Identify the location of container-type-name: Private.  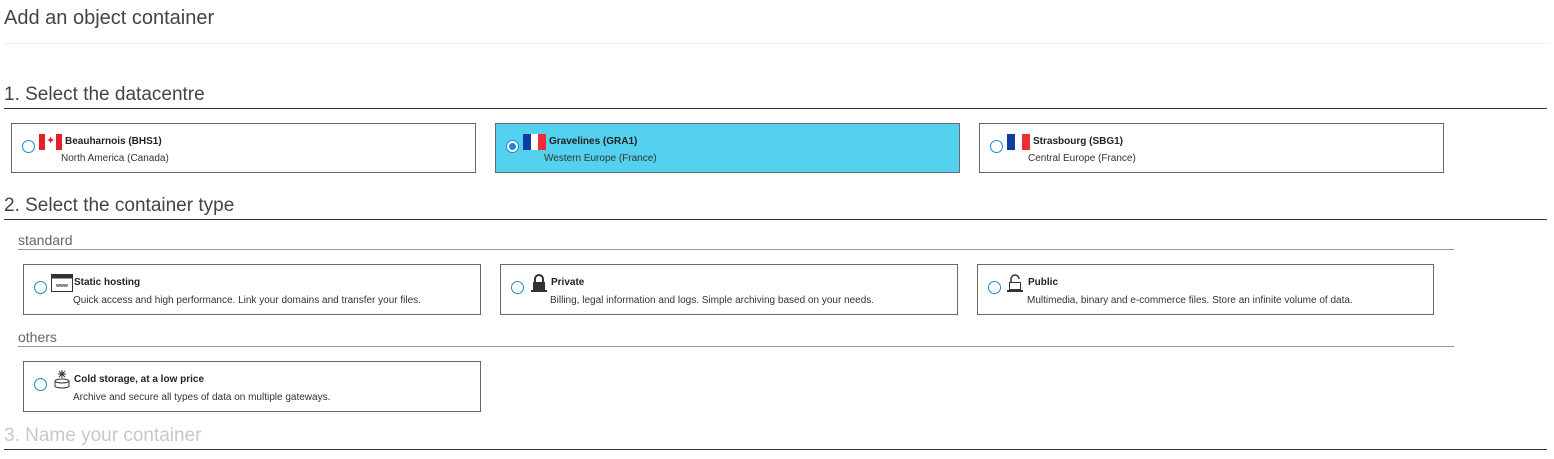
(568, 282).